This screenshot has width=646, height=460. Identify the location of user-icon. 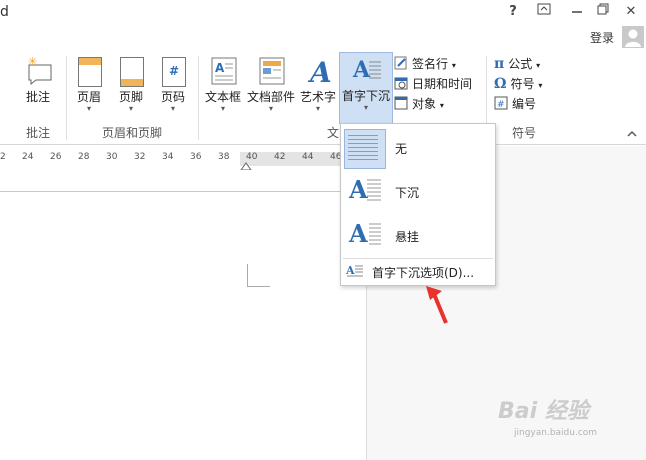
(633, 38).